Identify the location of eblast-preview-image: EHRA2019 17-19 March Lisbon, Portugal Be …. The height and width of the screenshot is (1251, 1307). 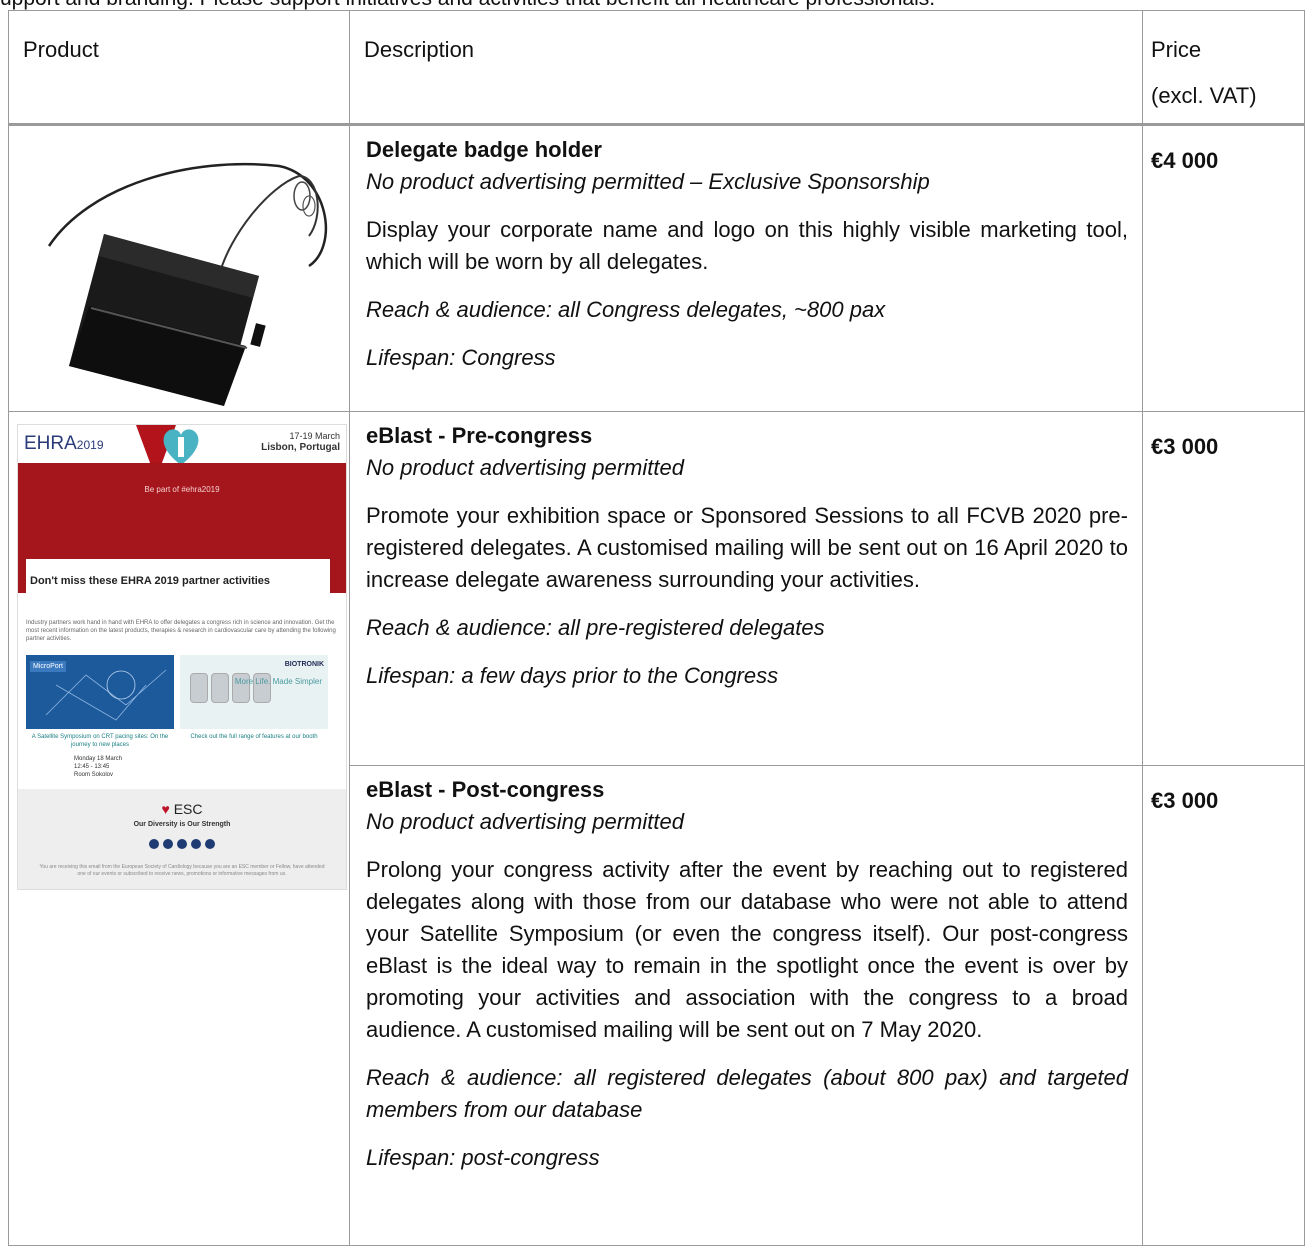
(182, 657).